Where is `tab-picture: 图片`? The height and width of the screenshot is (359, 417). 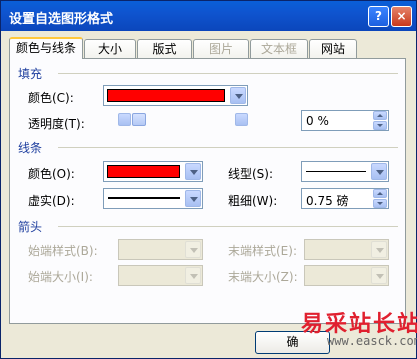 tab-picture: 图片 is located at coordinates (221, 48).